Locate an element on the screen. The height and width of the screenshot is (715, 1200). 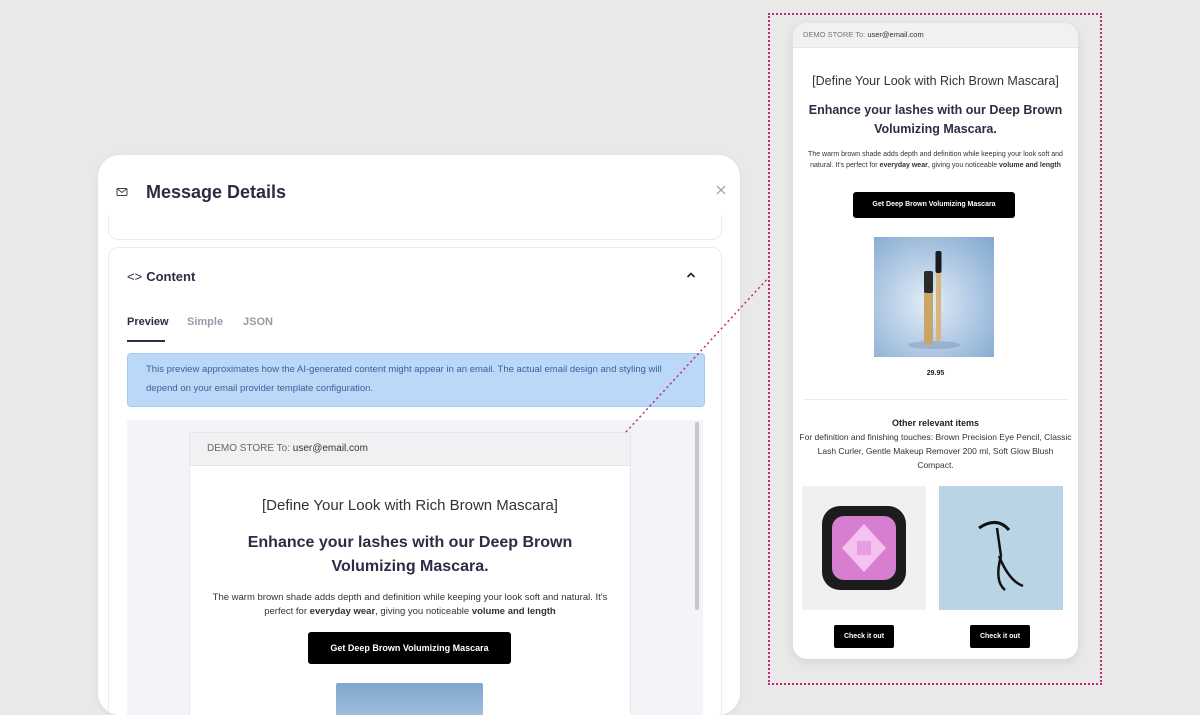
content-section-header: <> Content is located at coordinates (161, 276).